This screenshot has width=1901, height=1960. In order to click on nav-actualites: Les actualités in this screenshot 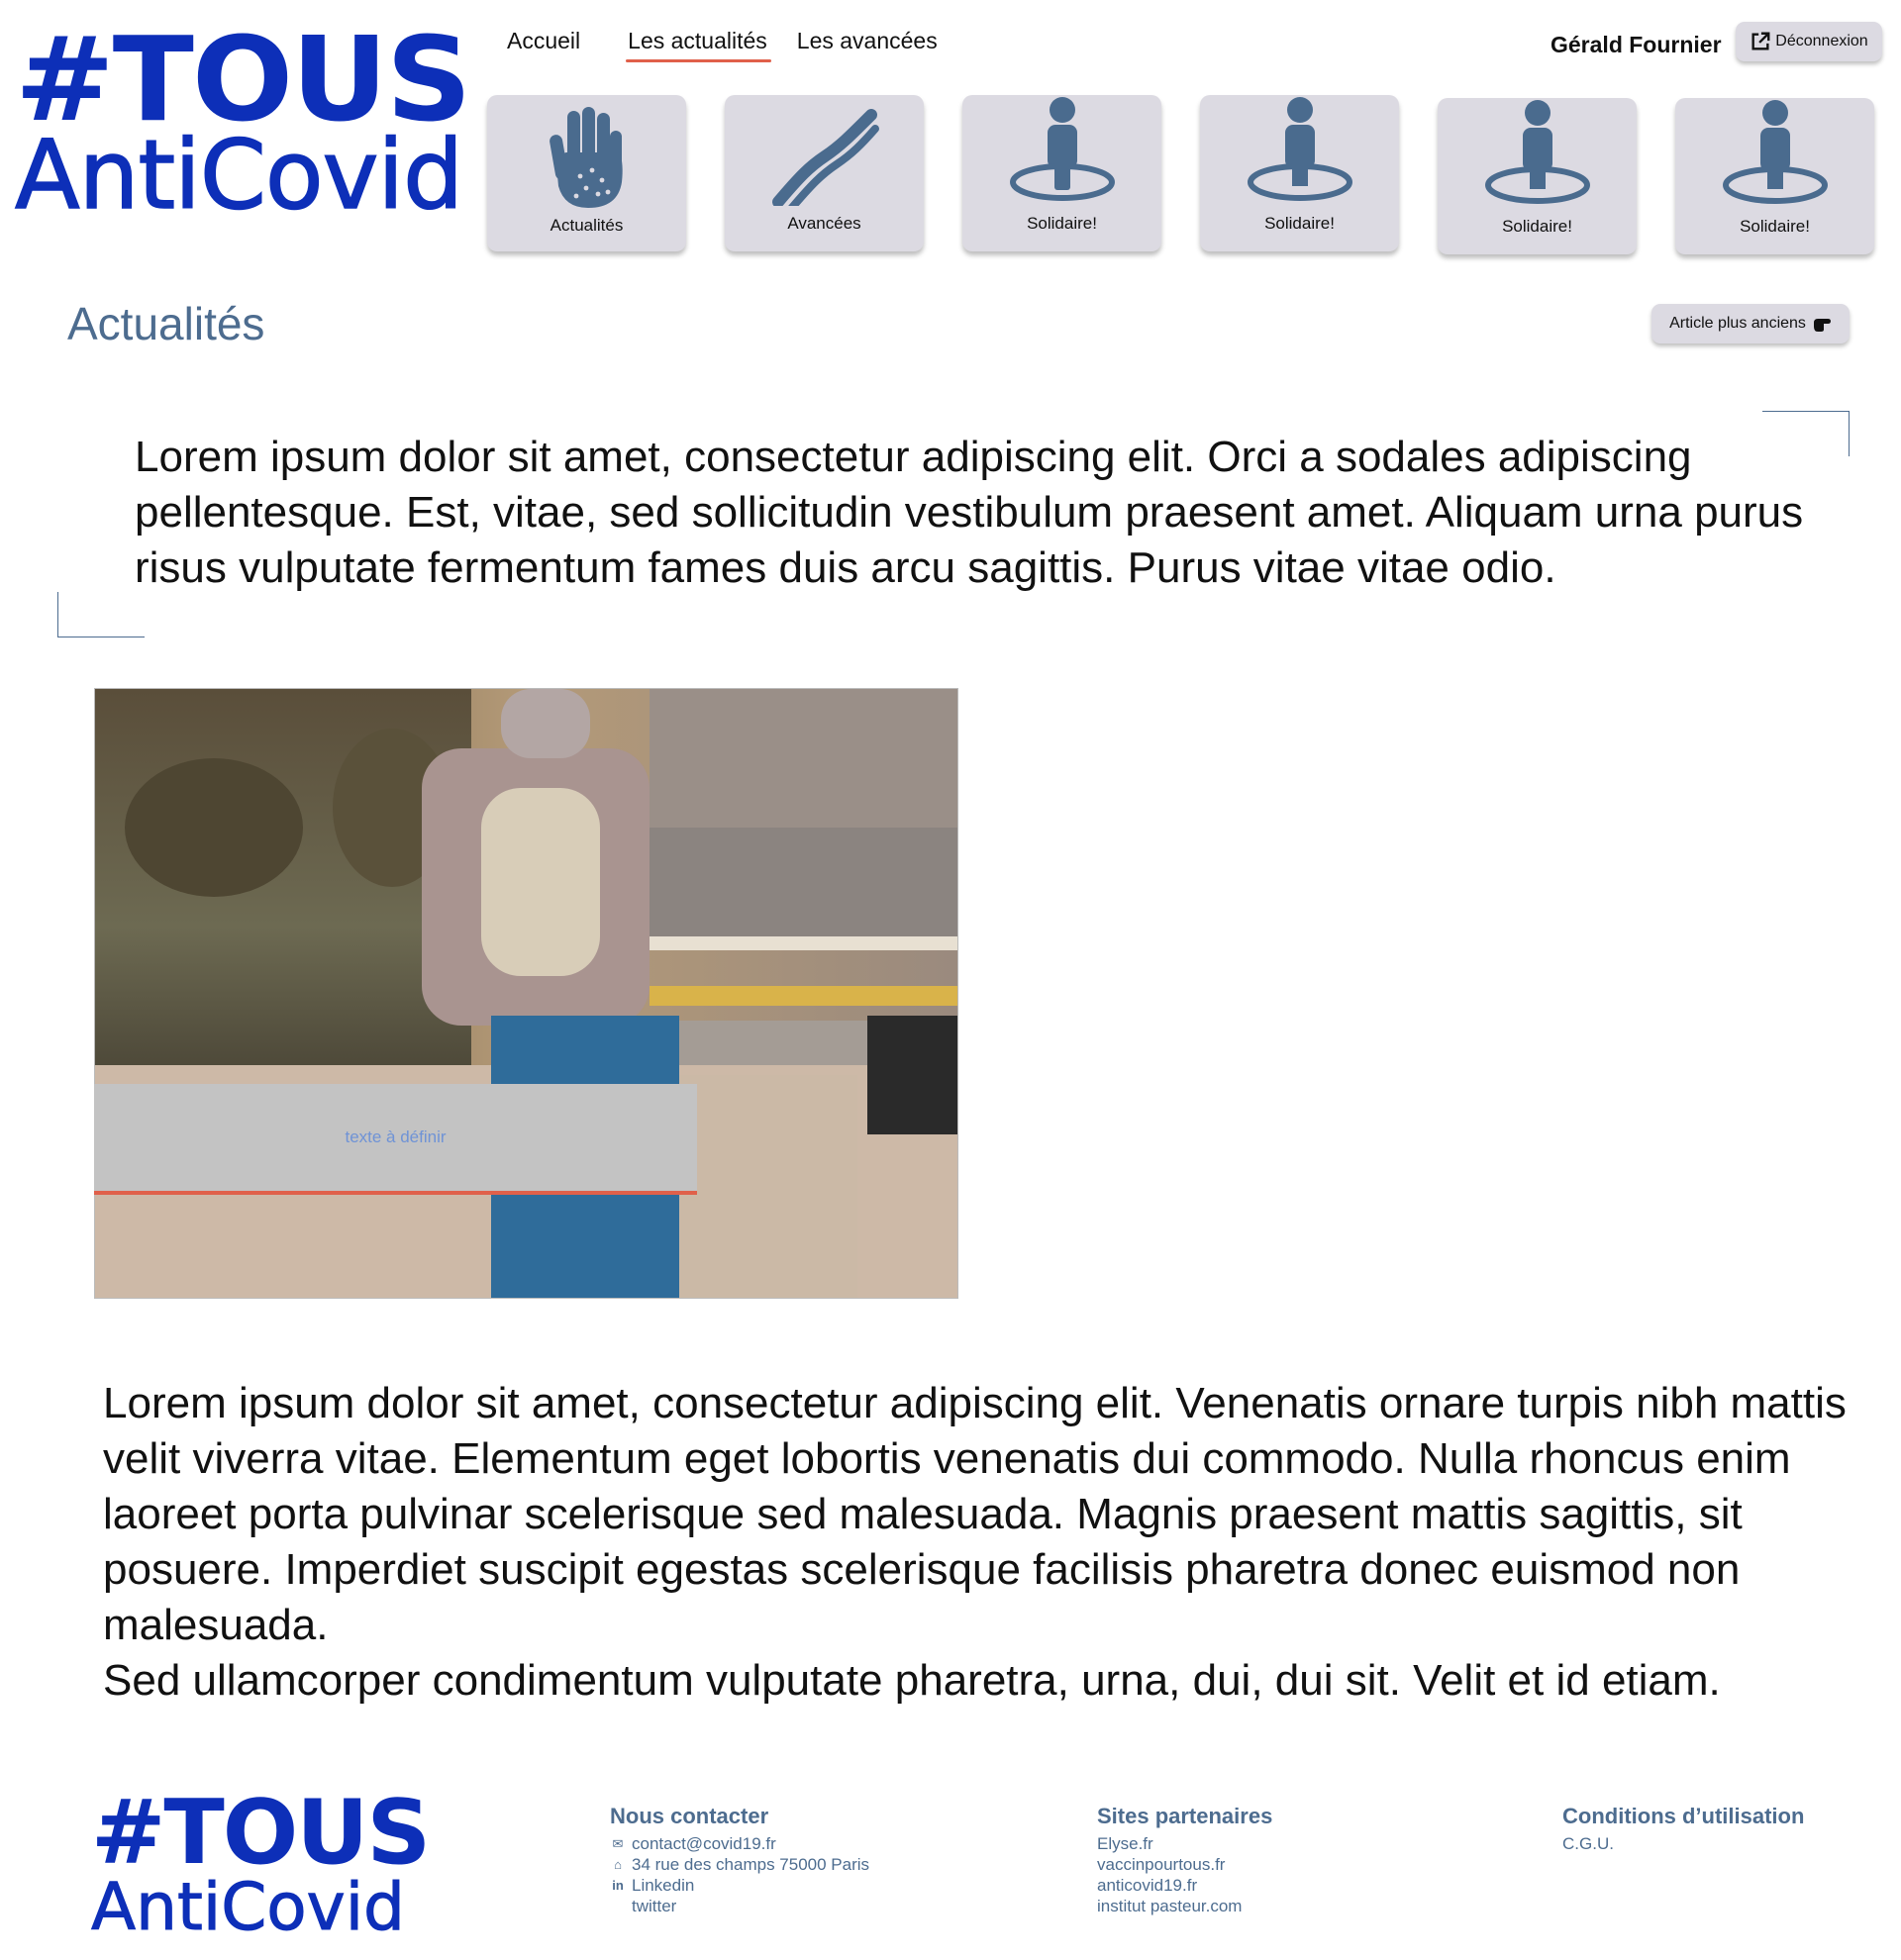, I will do `click(698, 45)`.